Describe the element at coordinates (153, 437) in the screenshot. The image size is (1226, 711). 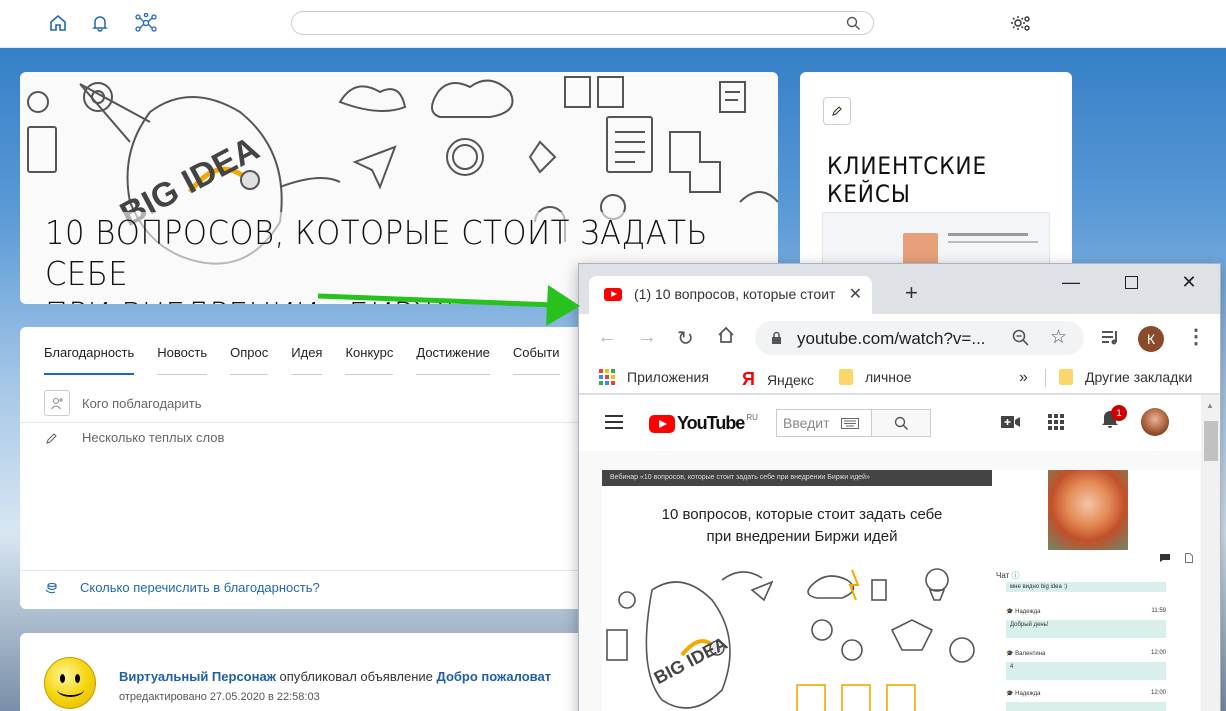
I see `message-placeholder: Несколько теплых слов` at that location.